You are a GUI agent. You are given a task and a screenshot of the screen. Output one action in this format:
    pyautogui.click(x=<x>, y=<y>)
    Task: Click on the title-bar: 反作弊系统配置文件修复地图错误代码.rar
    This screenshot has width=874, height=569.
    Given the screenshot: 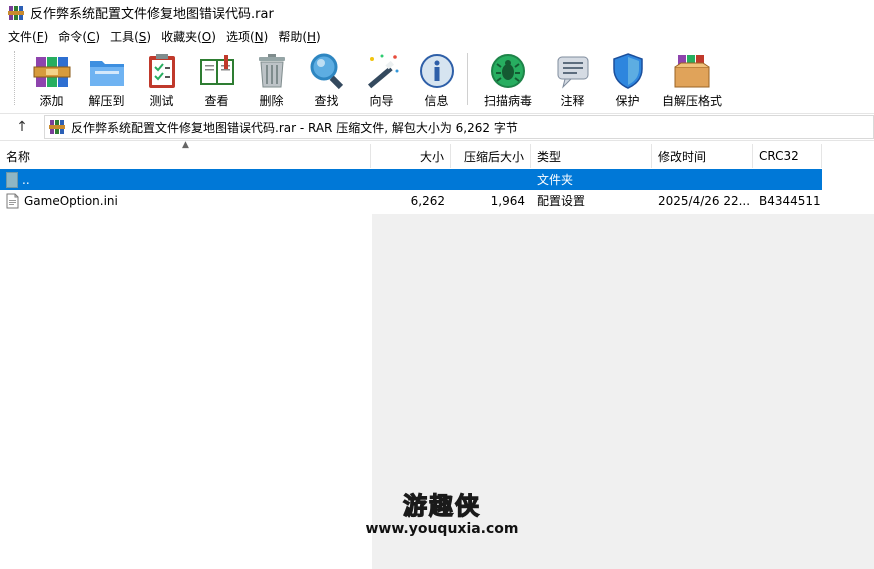 What is the action you would take?
    pyautogui.click(x=437, y=12)
    